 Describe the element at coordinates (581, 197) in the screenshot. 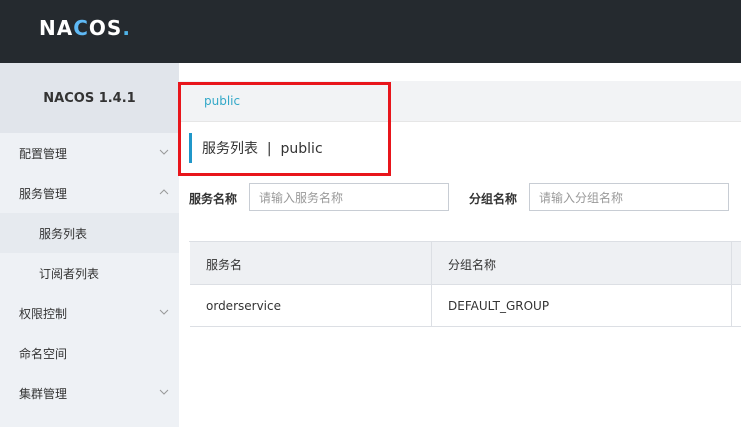

I see `group-name-placeholder: 请输入分组名称` at that location.